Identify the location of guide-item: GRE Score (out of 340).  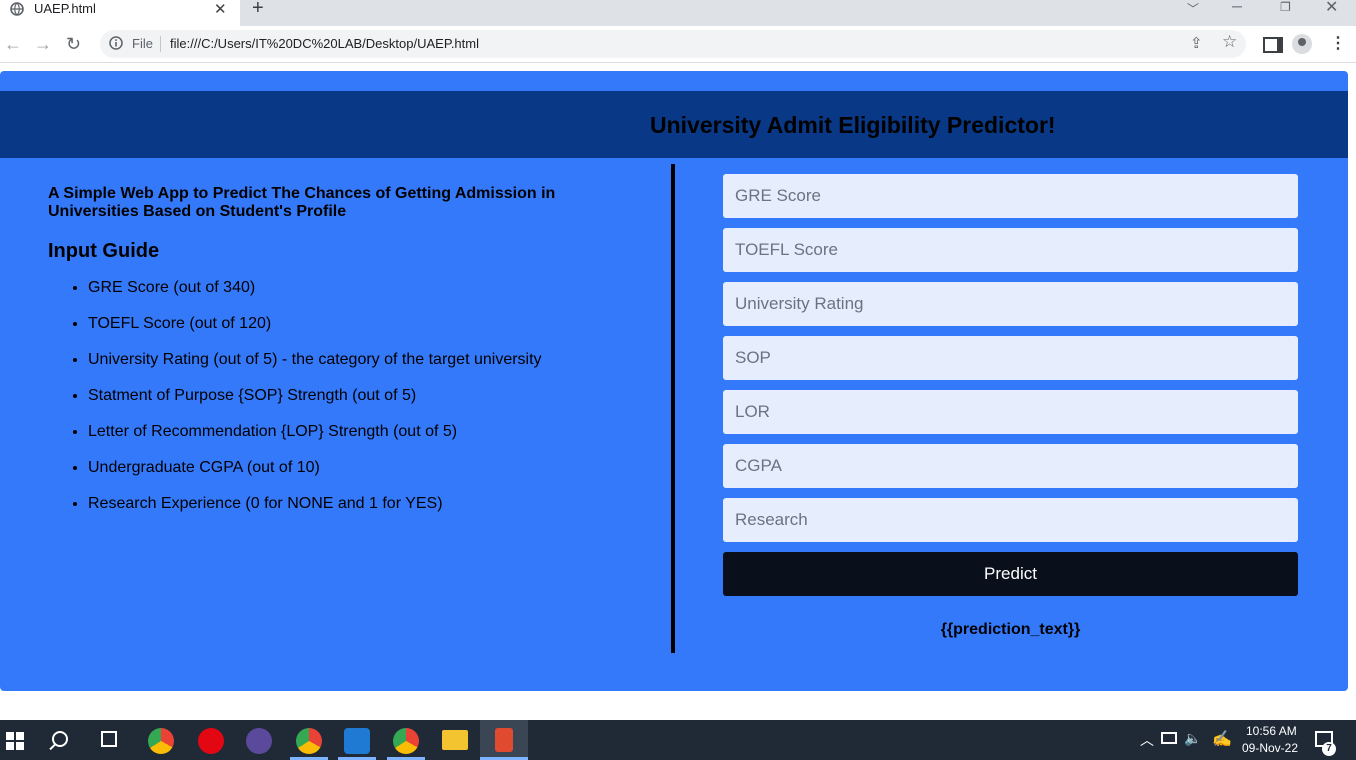
(315, 297).